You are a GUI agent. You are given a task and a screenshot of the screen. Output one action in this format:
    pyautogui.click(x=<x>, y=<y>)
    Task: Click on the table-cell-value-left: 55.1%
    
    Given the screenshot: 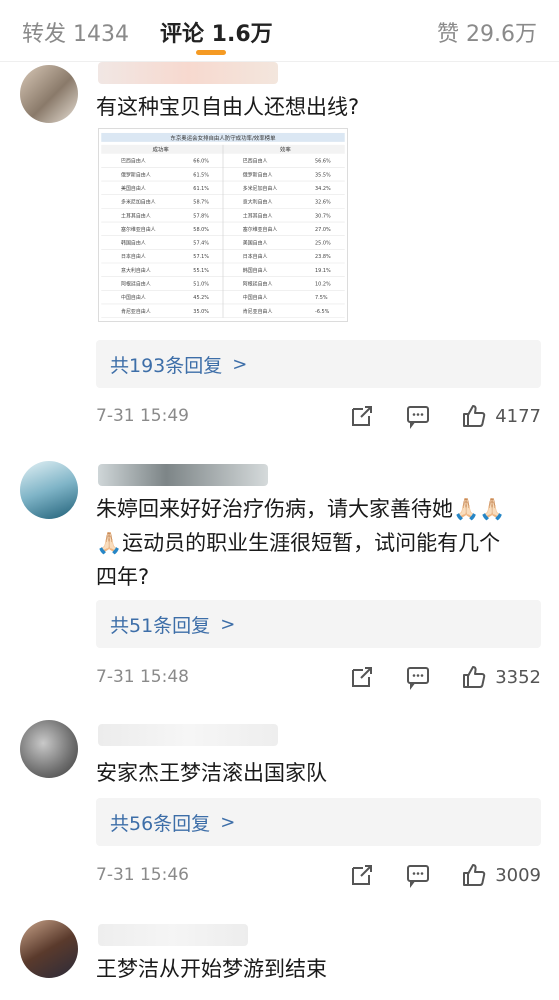 What is the action you would take?
    pyautogui.click(x=201, y=271)
    